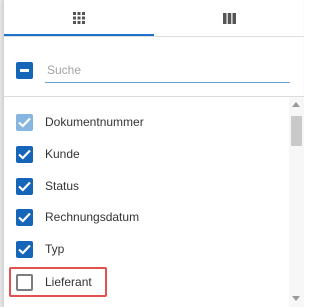 Image resolution: width=320 pixels, height=307 pixels. I want to click on scrollbar, so click(296, 202).